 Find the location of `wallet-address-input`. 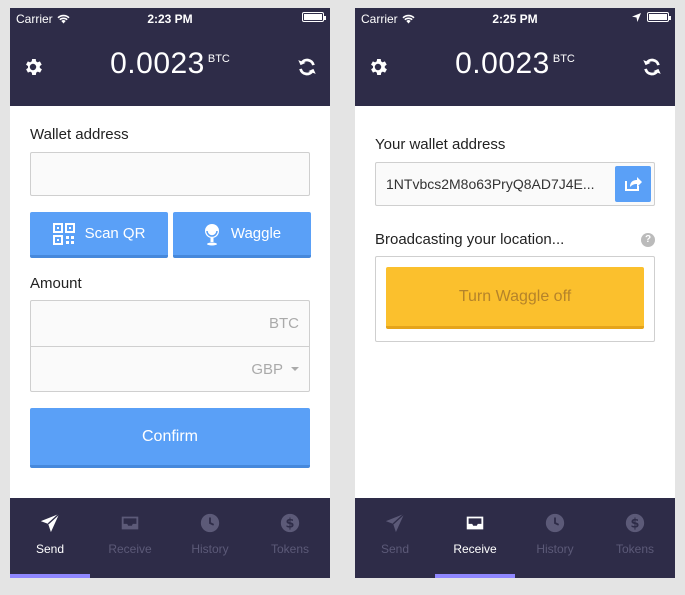

wallet-address-input is located at coordinates (170, 174).